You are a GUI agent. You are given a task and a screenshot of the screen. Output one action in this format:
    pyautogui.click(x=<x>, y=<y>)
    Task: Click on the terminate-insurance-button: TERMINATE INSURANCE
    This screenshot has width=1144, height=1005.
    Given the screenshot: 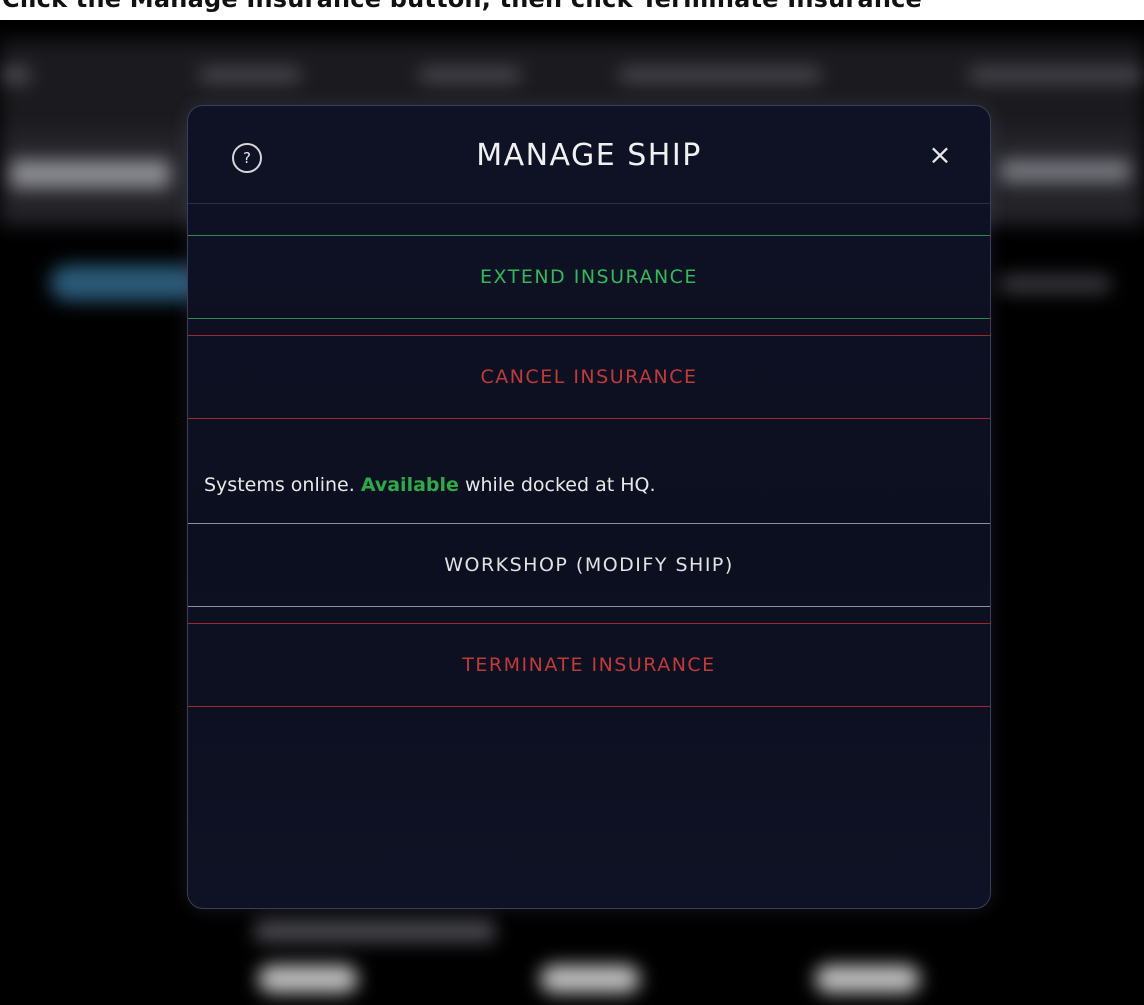 What is the action you would take?
    pyautogui.click(x=589, y=665)
    